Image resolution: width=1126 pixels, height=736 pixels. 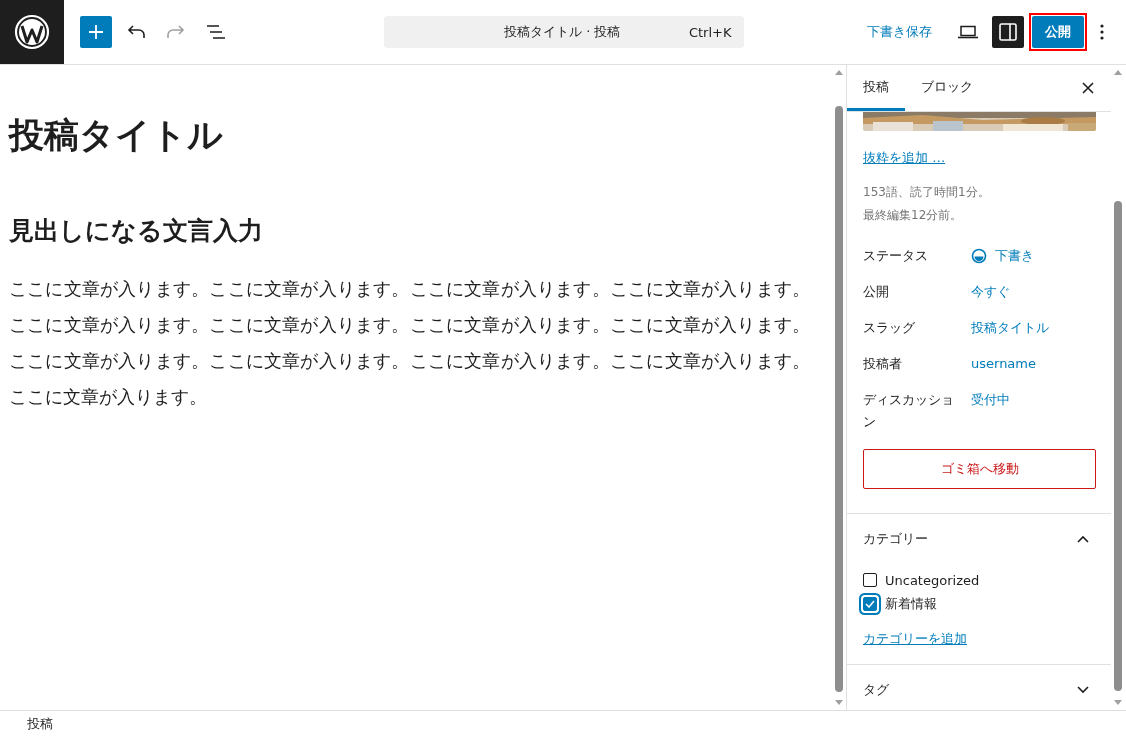 I want to click on field-label: ディスカッション, so click(x=909, y=411).